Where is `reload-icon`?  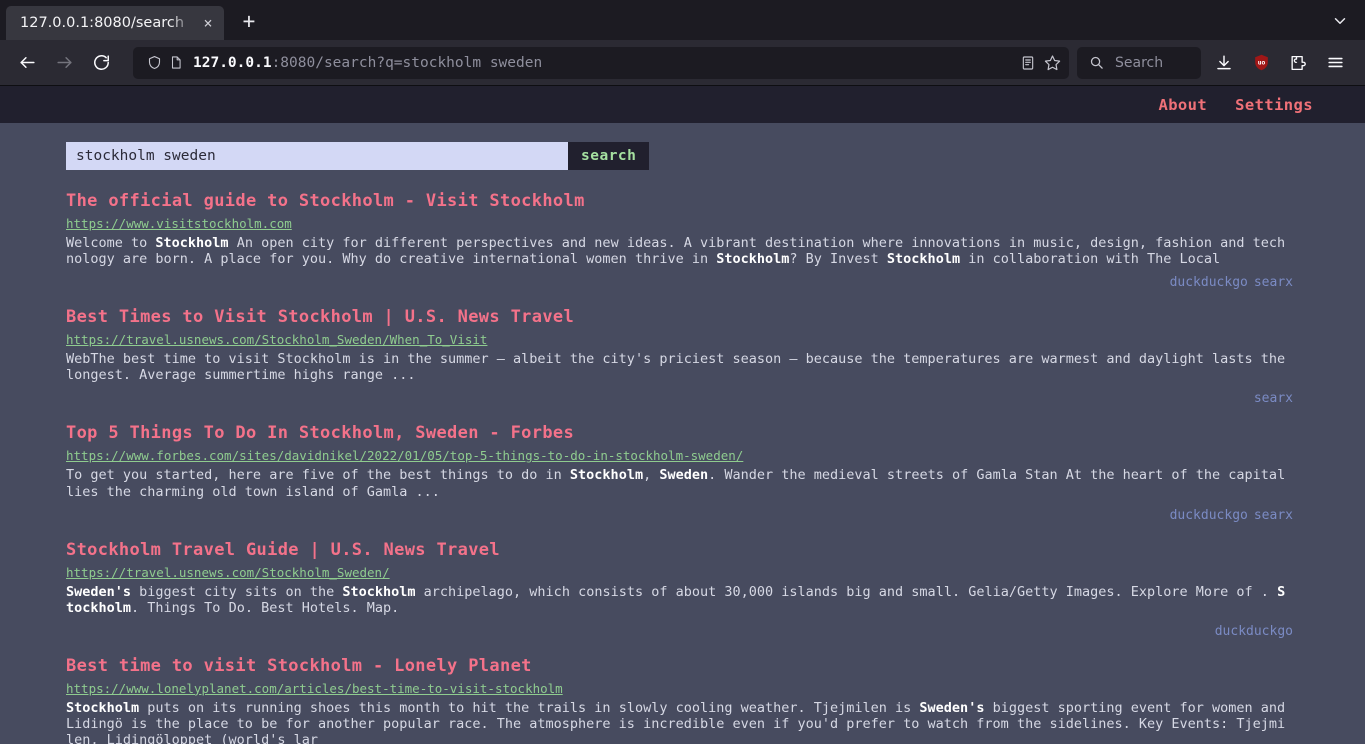 reload-icon is located at coordinates (101, 63).